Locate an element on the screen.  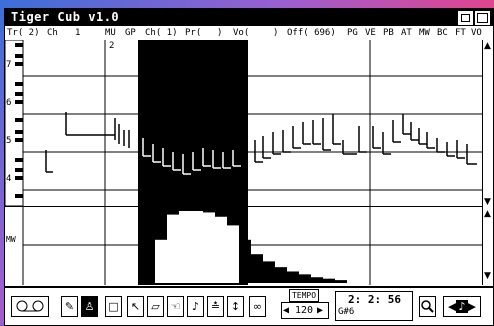
vo-toggle: VO is located at coordinates (476, 33).